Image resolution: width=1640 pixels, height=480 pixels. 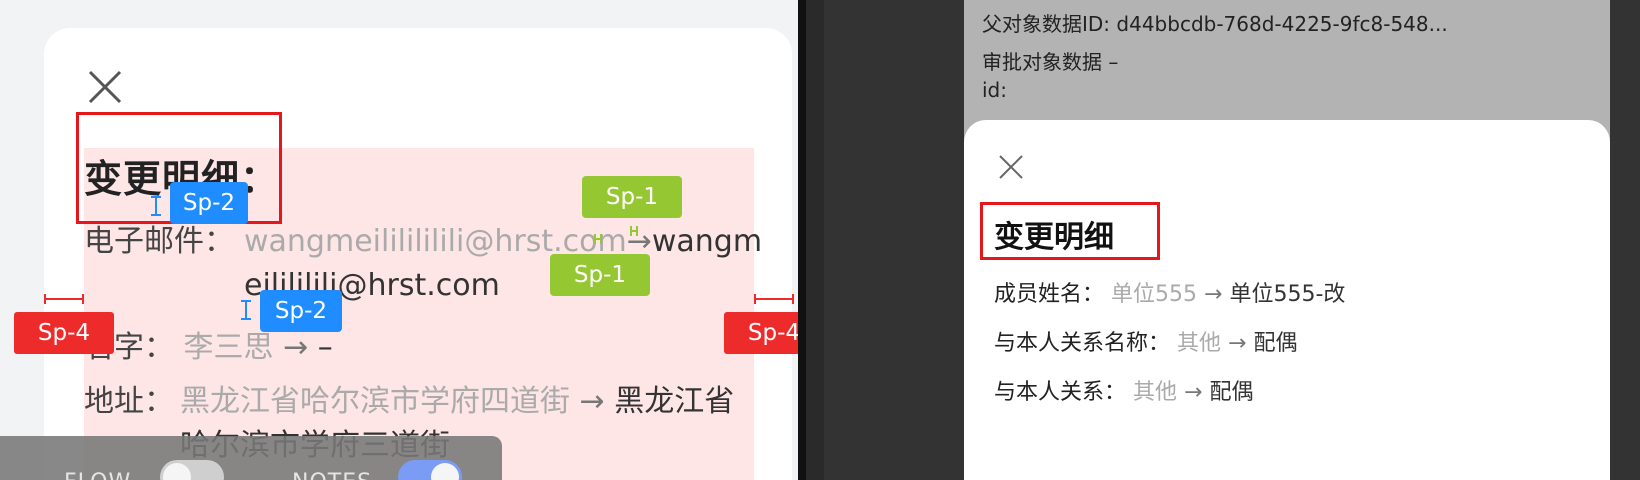 I want to click on address-label: 地址：, so click(x=129, y=401).